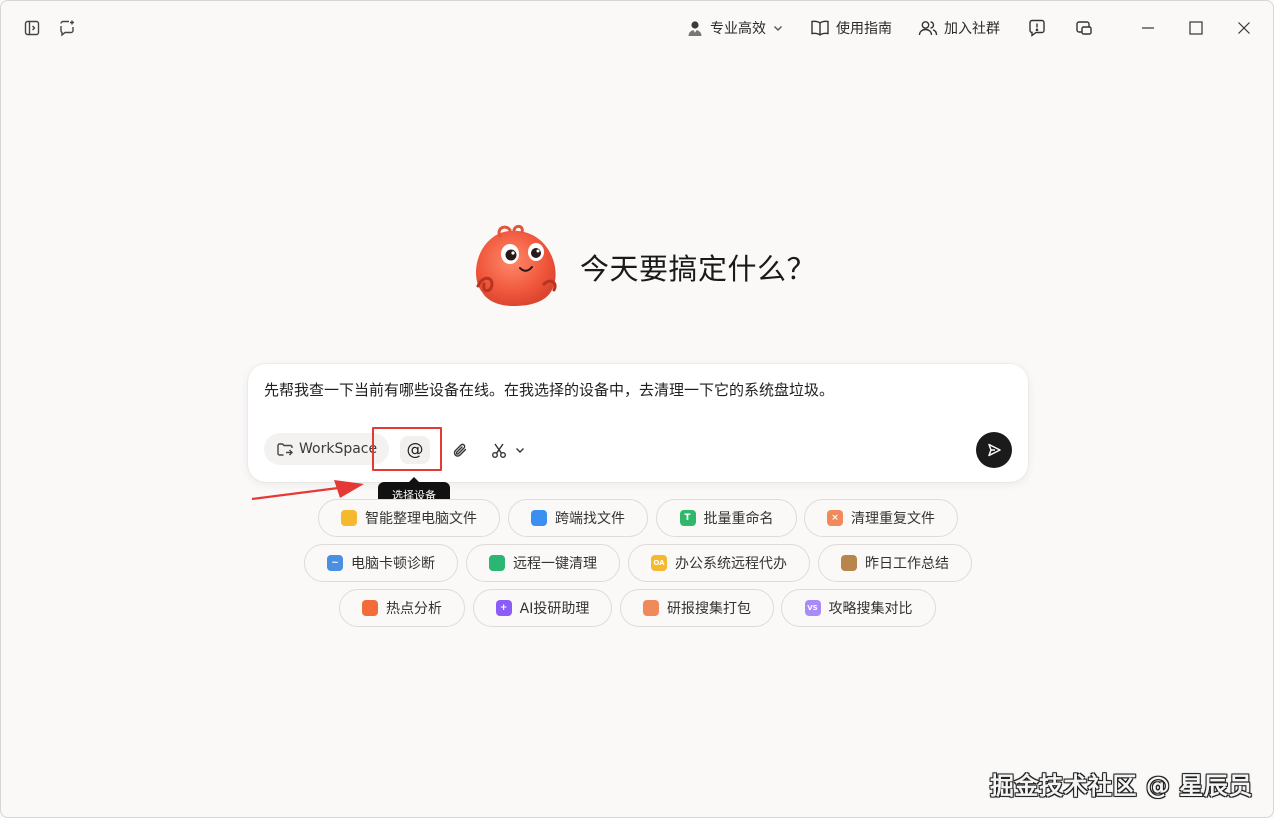  I want to click on suggestion-chip: 跨端找文件, so click(578, 518).